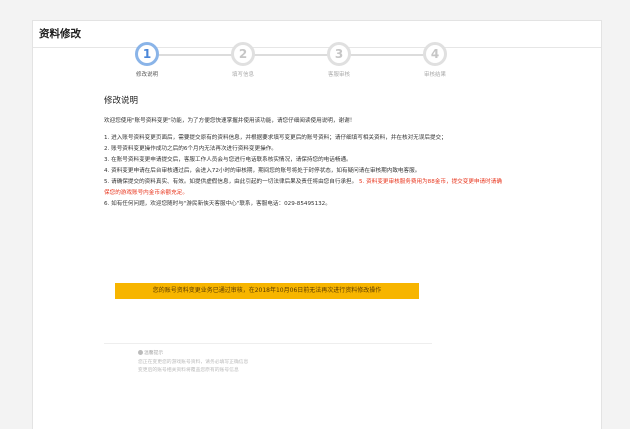 This screenshot has height=429, width=630. What do you see at coordinates (147, 54) in the screenshot?
I see `step-number: 1` at bounding box center [147, 54].